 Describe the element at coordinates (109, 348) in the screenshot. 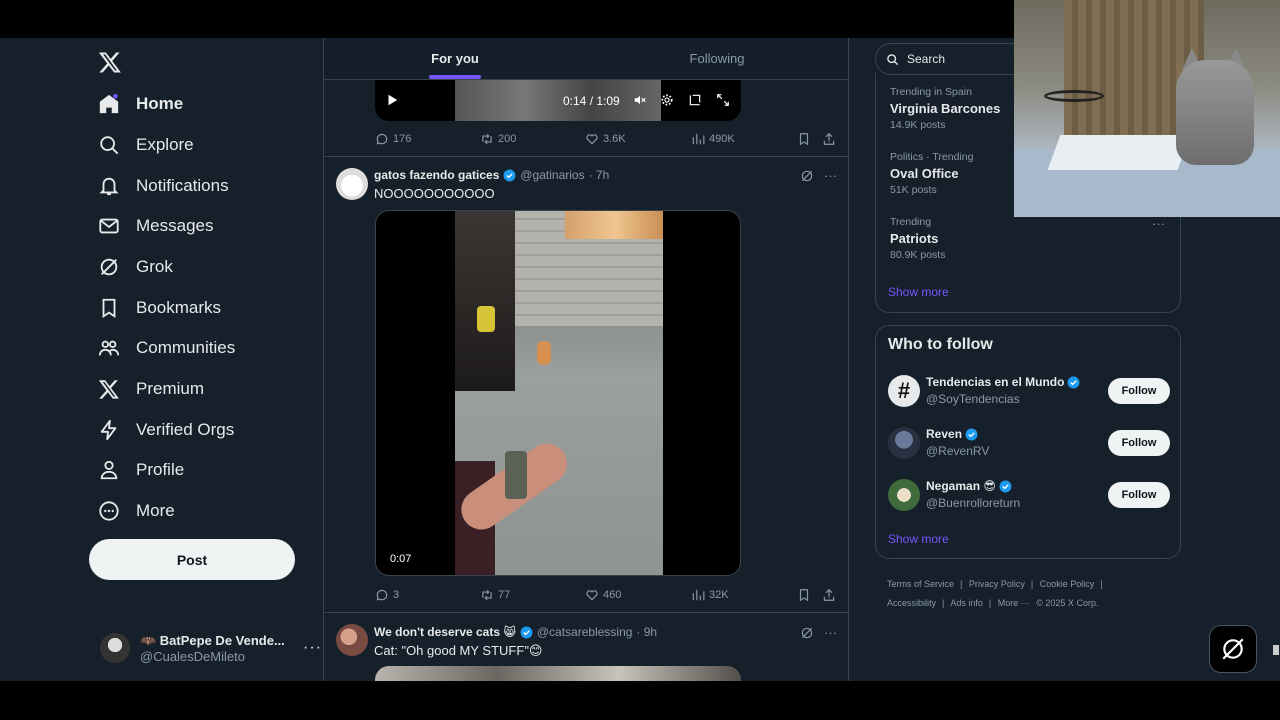

I see `communities-icon` at that location.